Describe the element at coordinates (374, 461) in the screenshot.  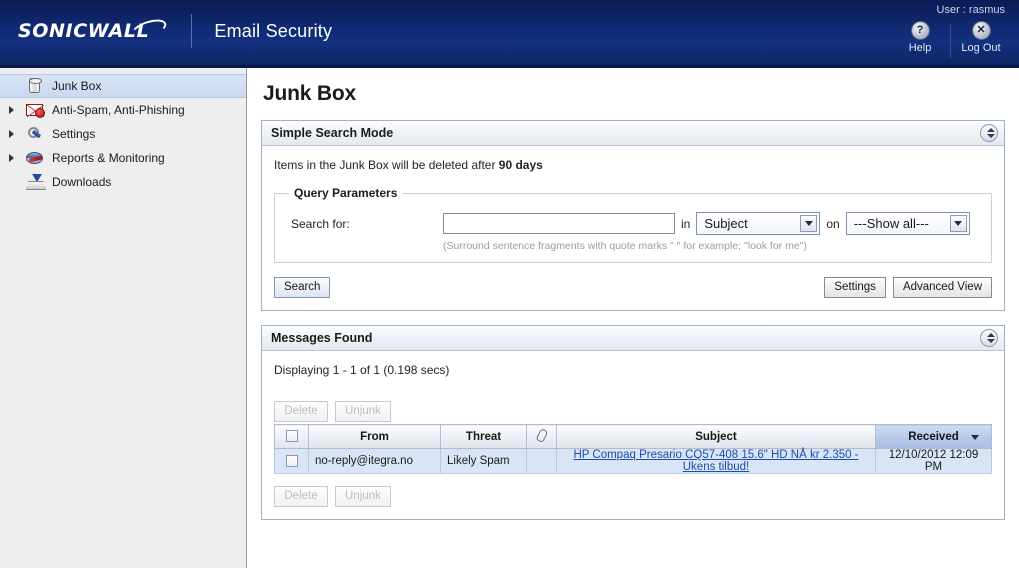
I see `cell-from: no-reply@itegra.no` at that location.